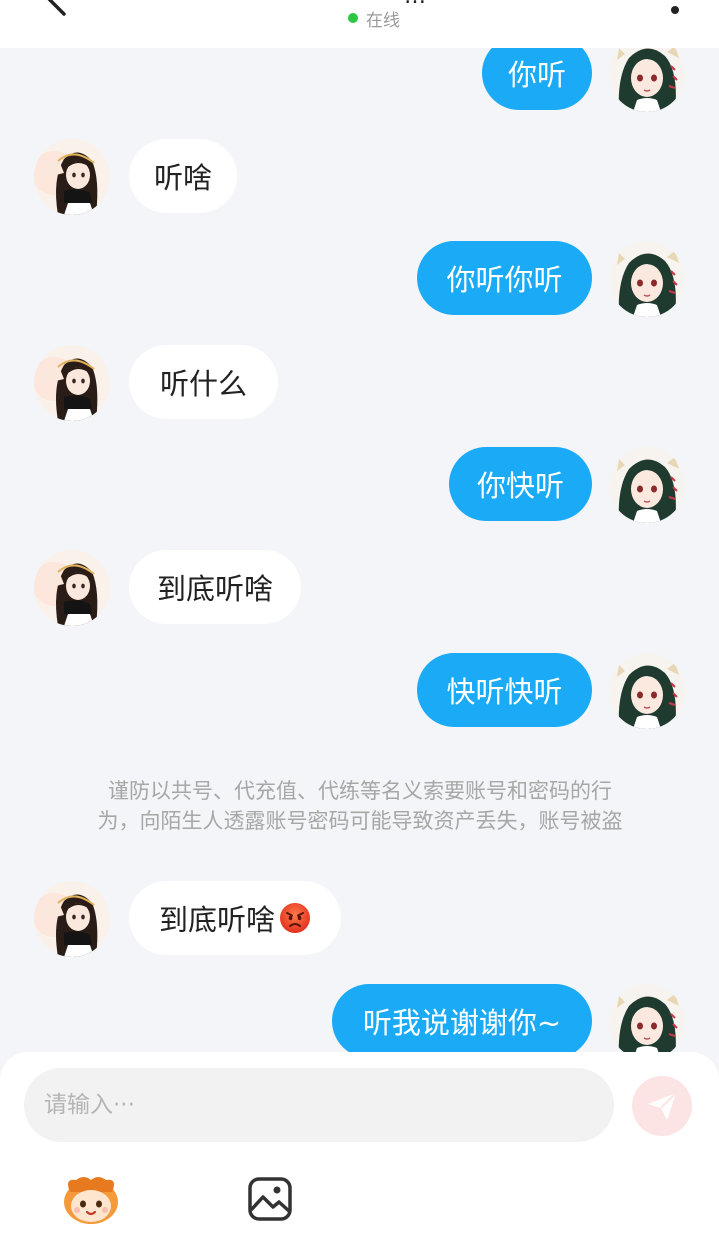 The height and width of the screenshot is (1248, 719). I want to click on message-text: 快听快听, so click(504, 692).